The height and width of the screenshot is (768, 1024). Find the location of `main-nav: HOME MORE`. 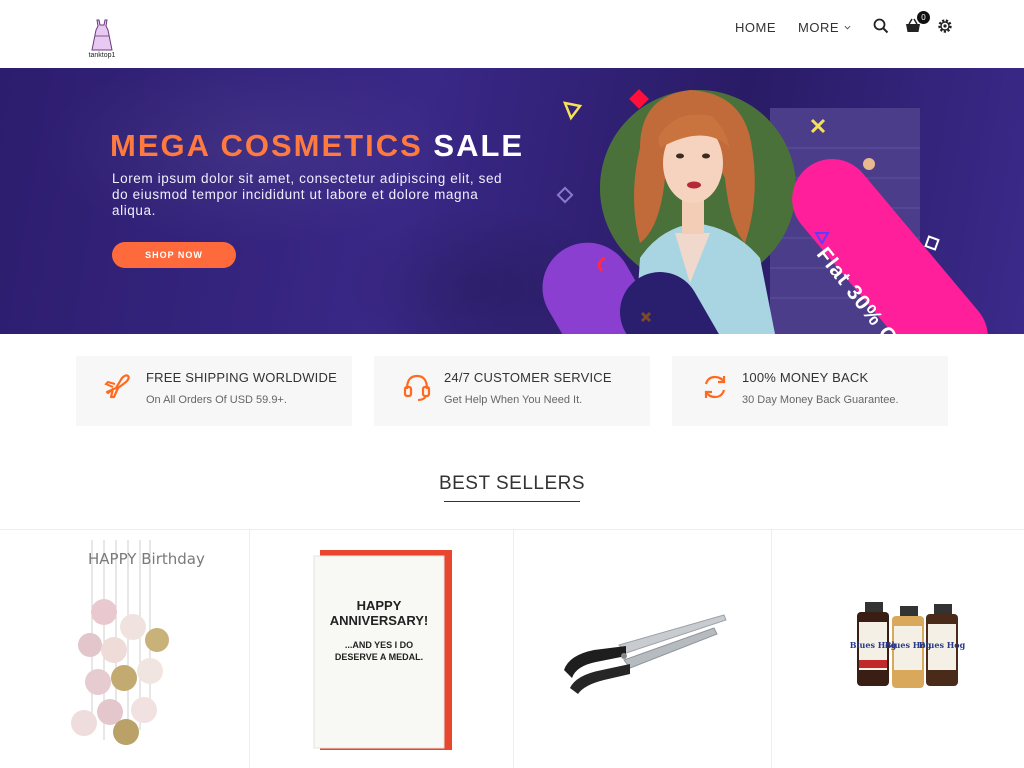

main-nav: HOME MORE is located at coordinates (804, 27).